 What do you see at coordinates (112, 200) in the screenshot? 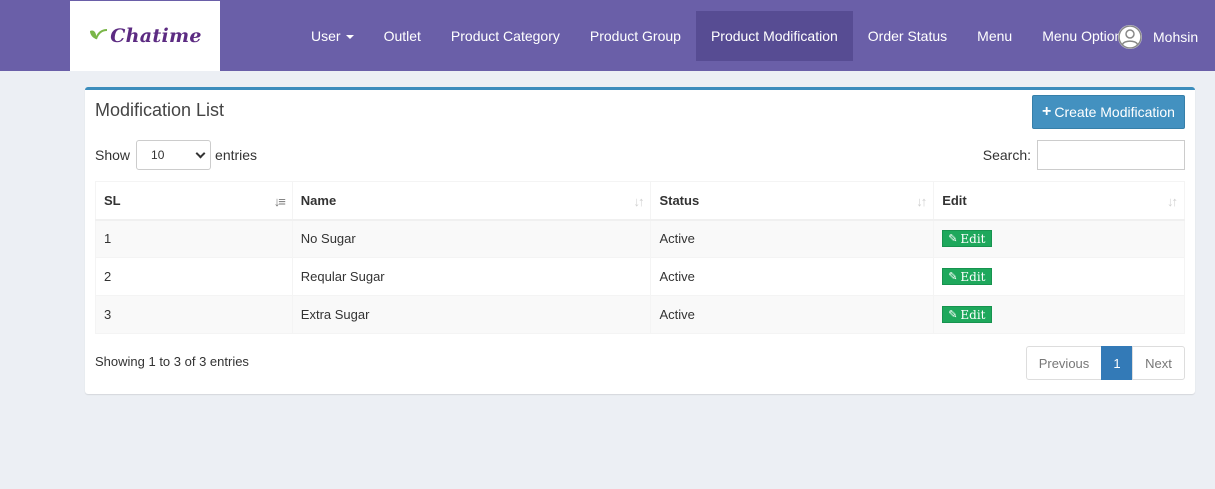
I see `column-header-label: SL` at bounding box center [112, 200].